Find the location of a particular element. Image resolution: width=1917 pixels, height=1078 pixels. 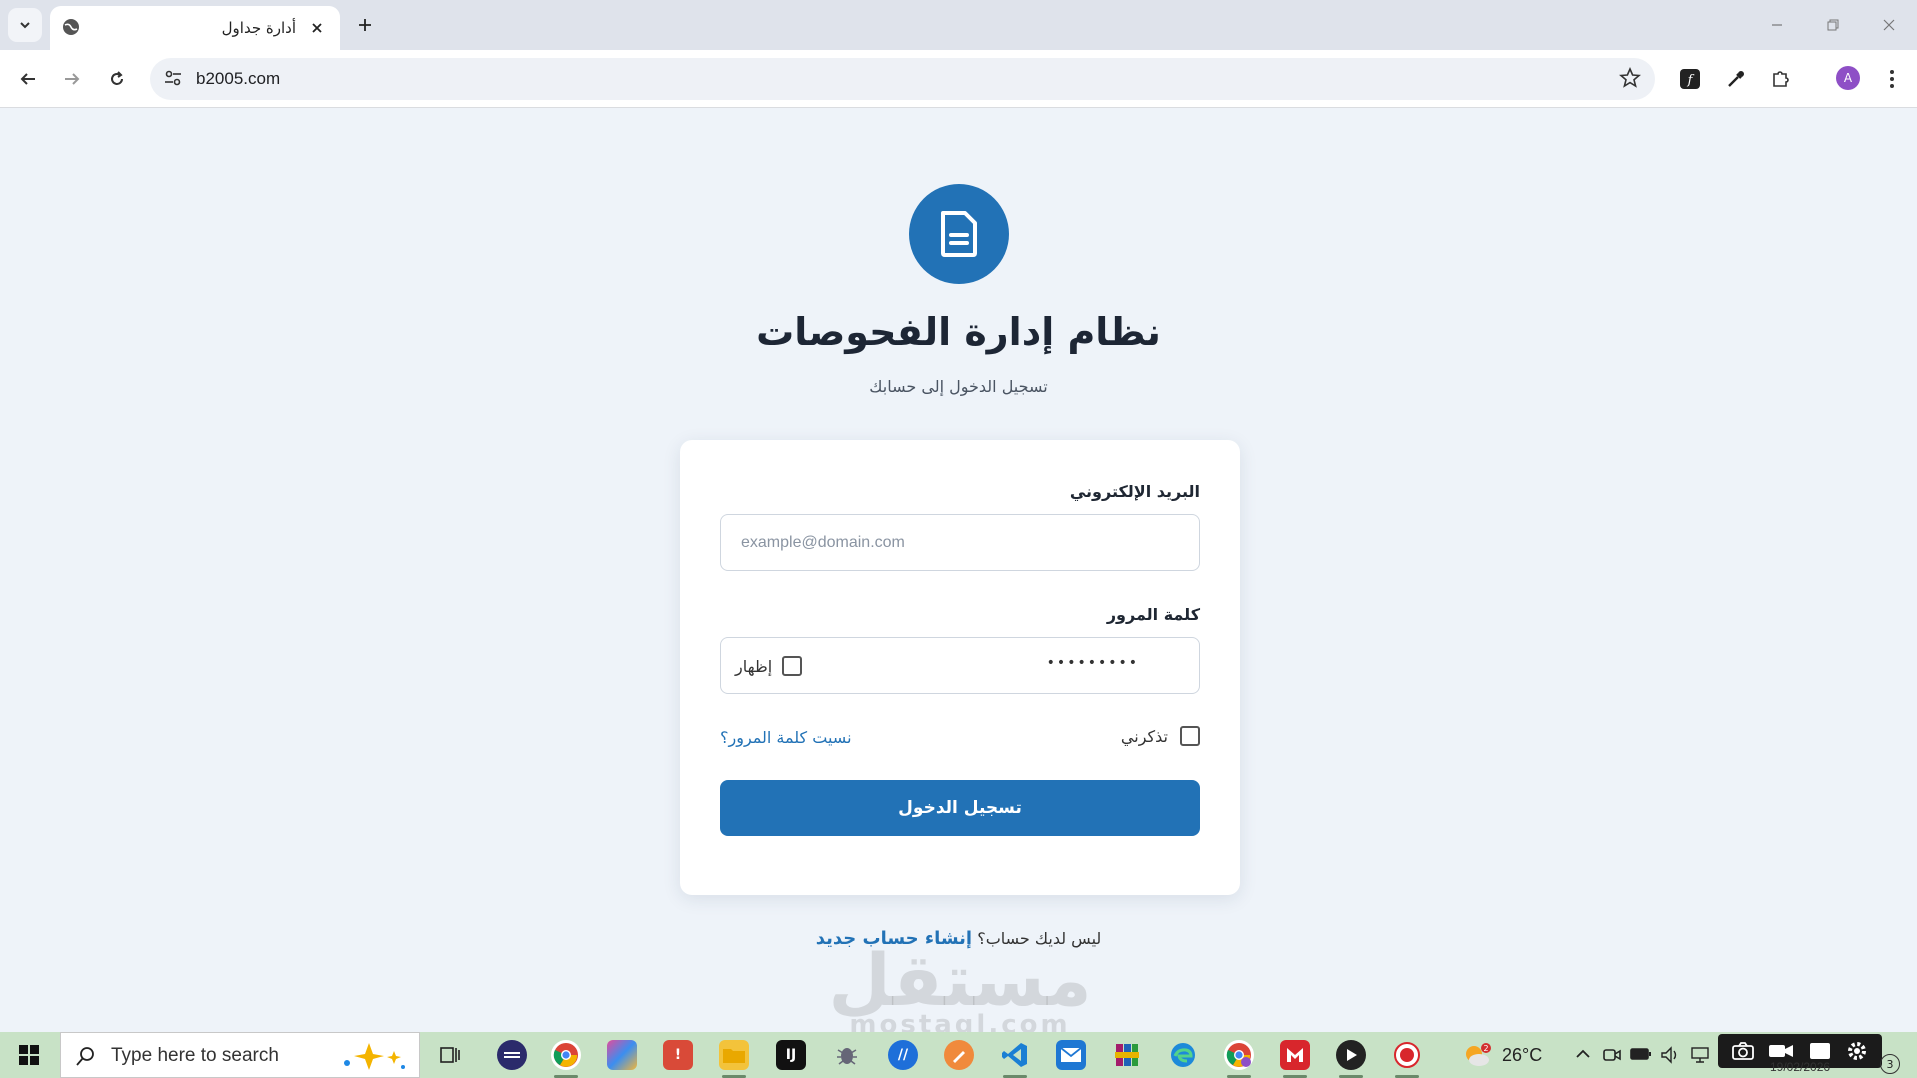

restore-icon is located at coordinates (1833, 25).